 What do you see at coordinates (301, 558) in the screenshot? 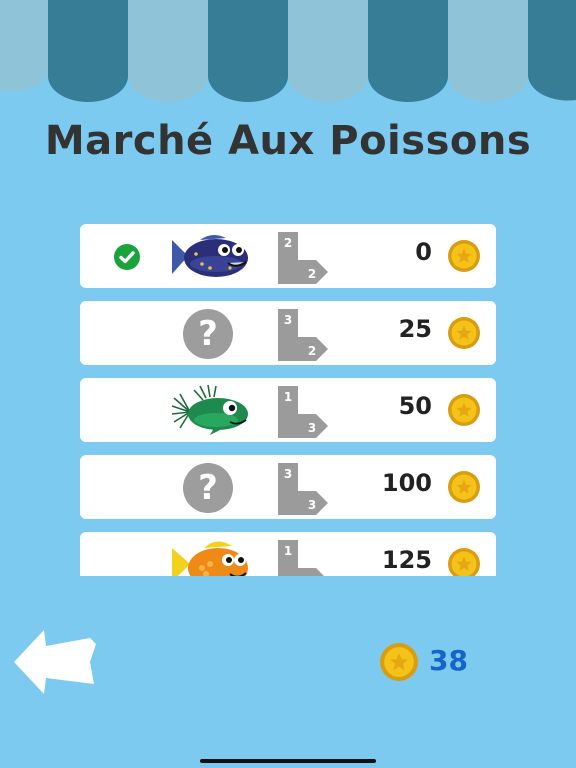
I see `shape-piece-icon: 1 4` at bounding box center [301, 558].